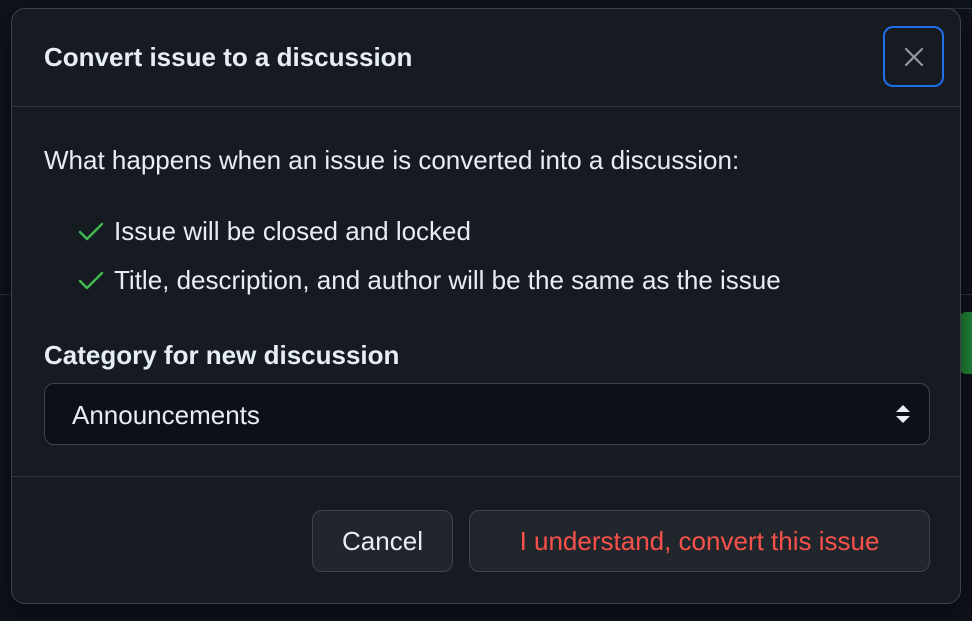  I want to click on list-item-text: Issue will be closed and locked, so click(292, 230).